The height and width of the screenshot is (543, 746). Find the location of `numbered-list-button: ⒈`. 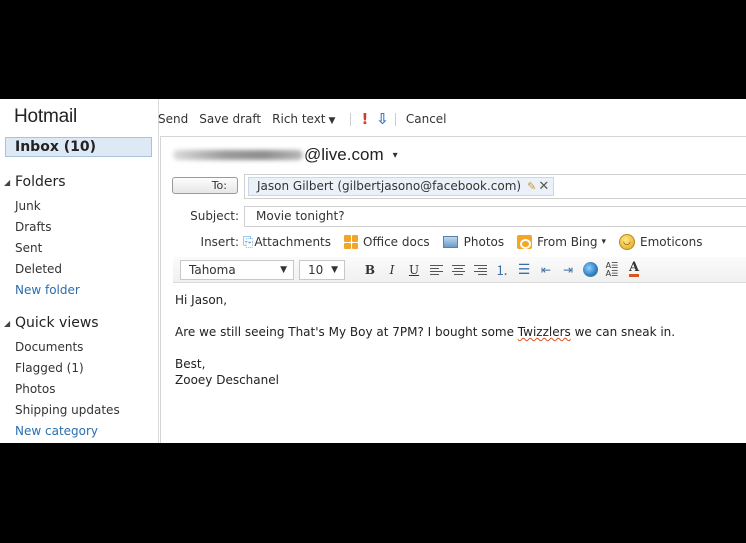

numbered-list-button: ⒈ is located at coordinates (502, 270).